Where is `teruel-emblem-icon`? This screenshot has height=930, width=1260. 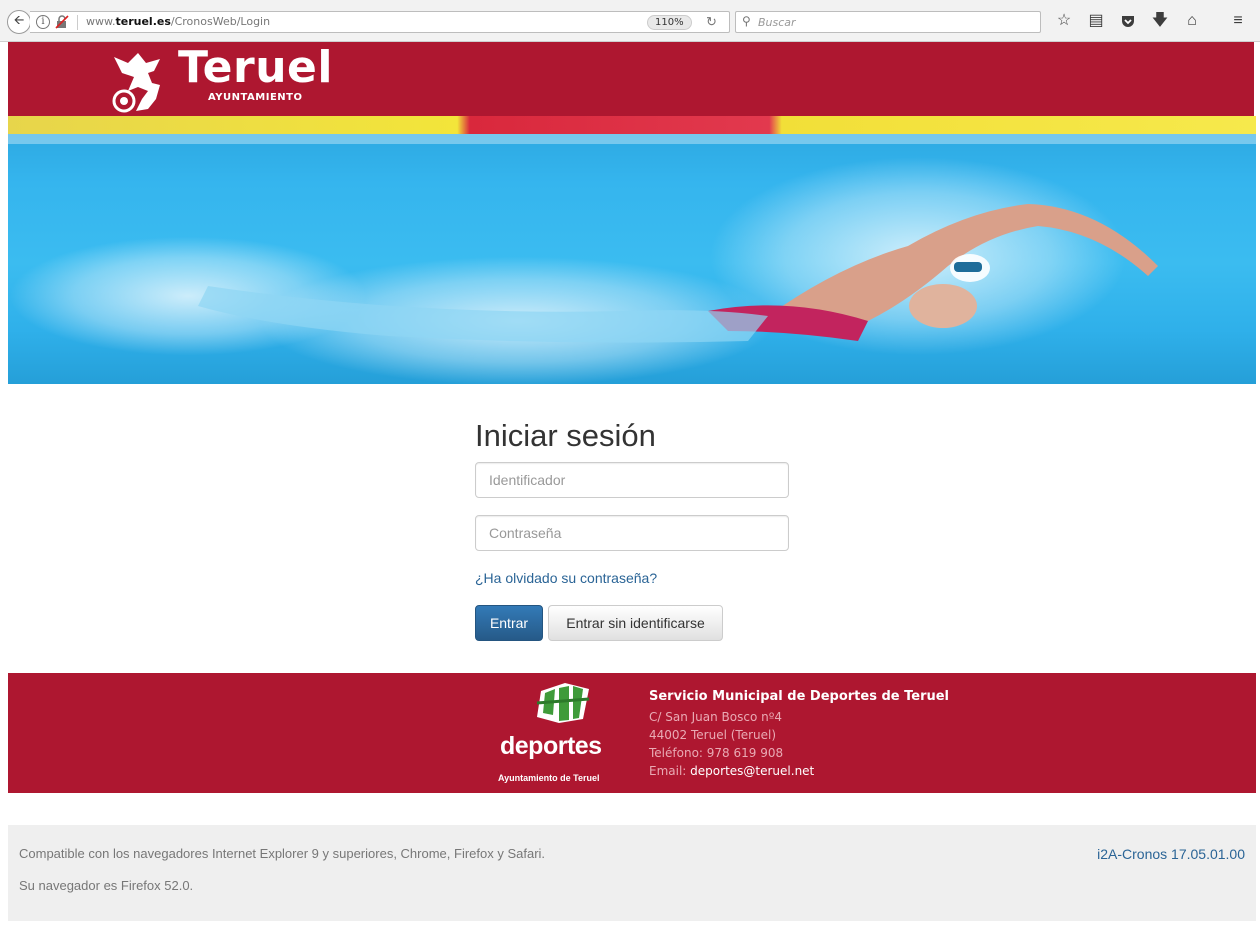
teruel-emblem-icon is located at coordinates (137, 82).